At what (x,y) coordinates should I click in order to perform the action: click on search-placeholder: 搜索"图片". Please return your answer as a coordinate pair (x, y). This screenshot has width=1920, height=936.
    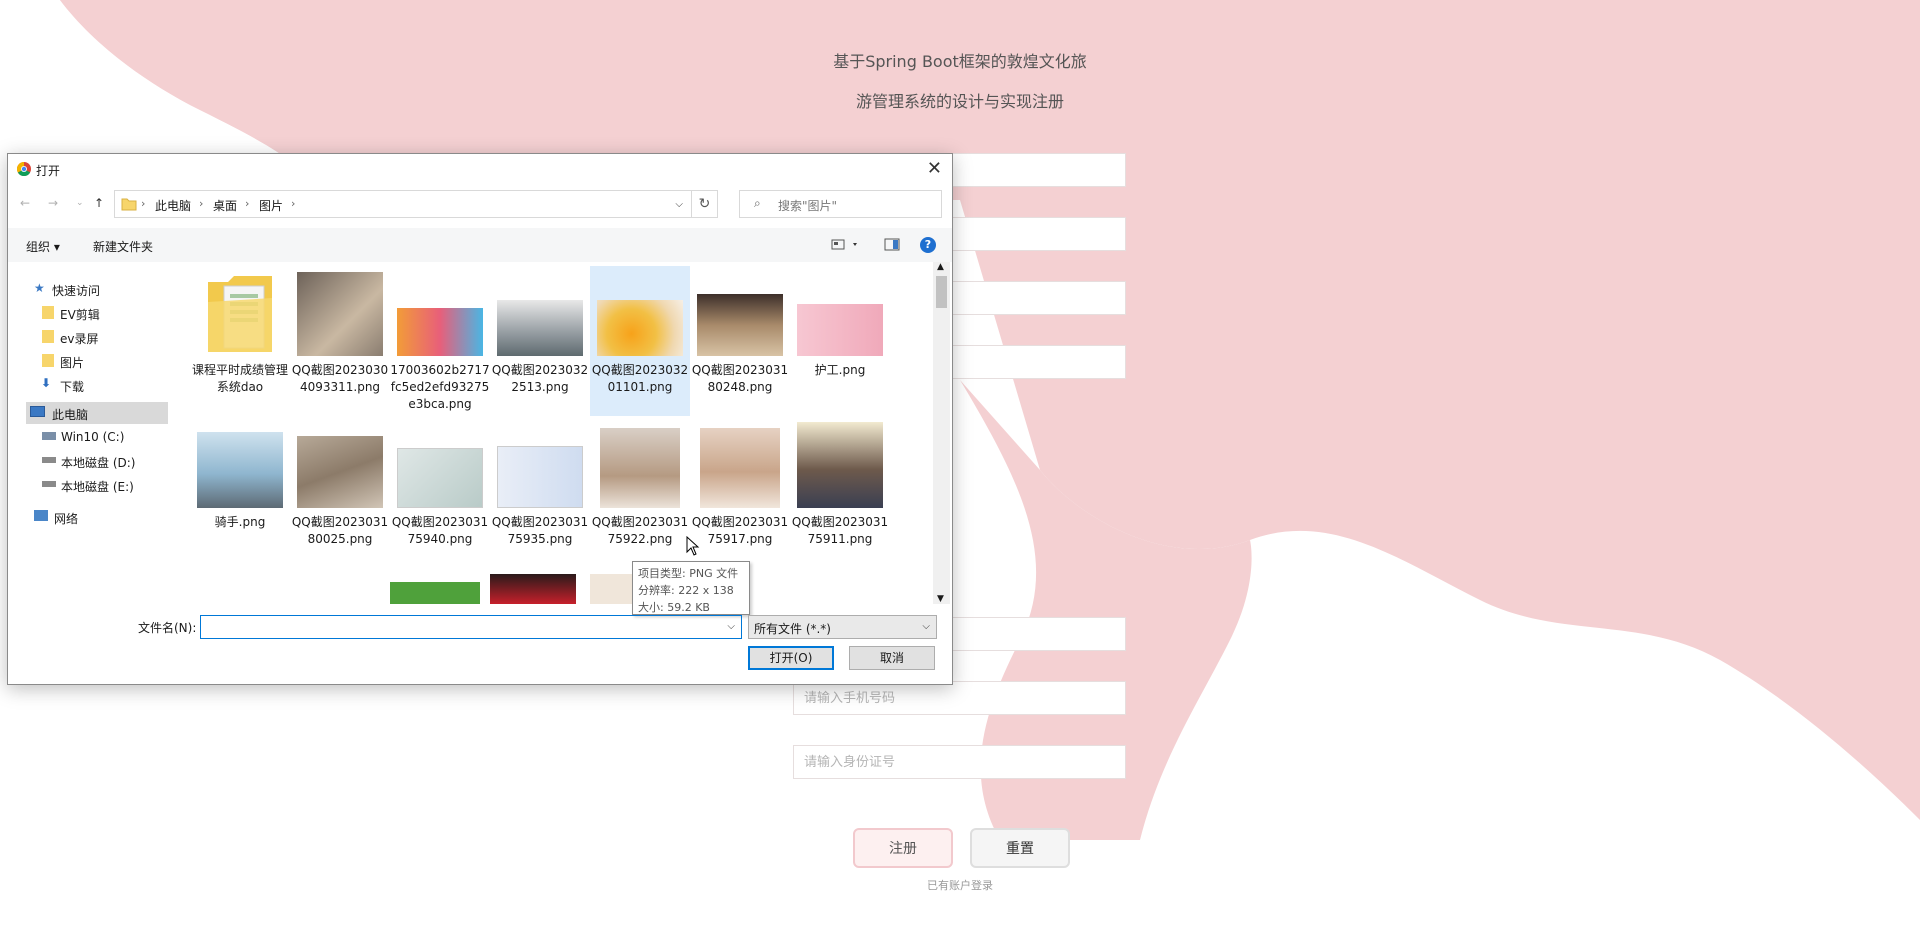
    Looking at the image, I should click on (808, 206).